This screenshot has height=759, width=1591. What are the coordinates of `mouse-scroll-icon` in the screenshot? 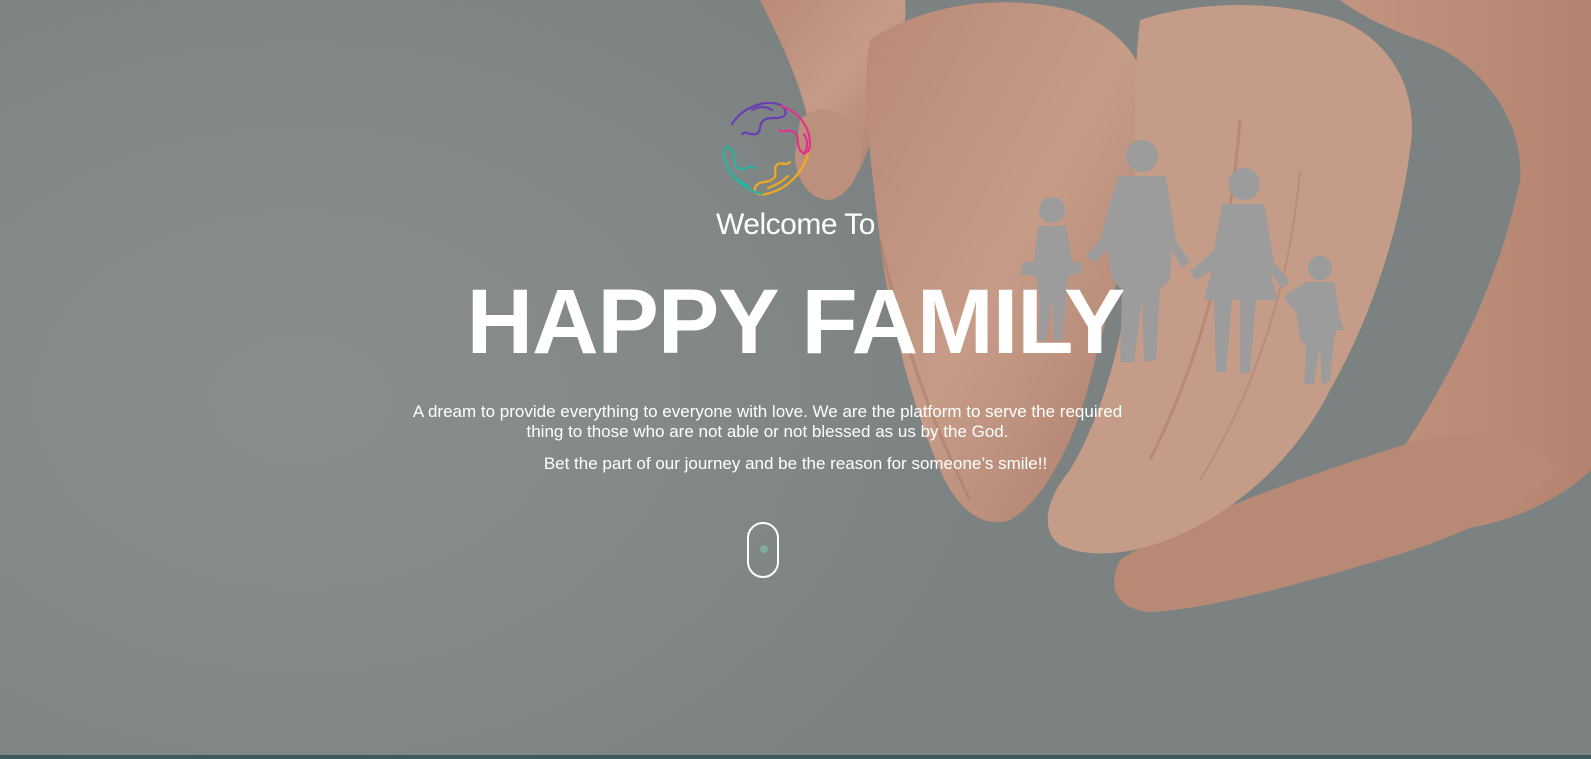 It's located at (763, 550).